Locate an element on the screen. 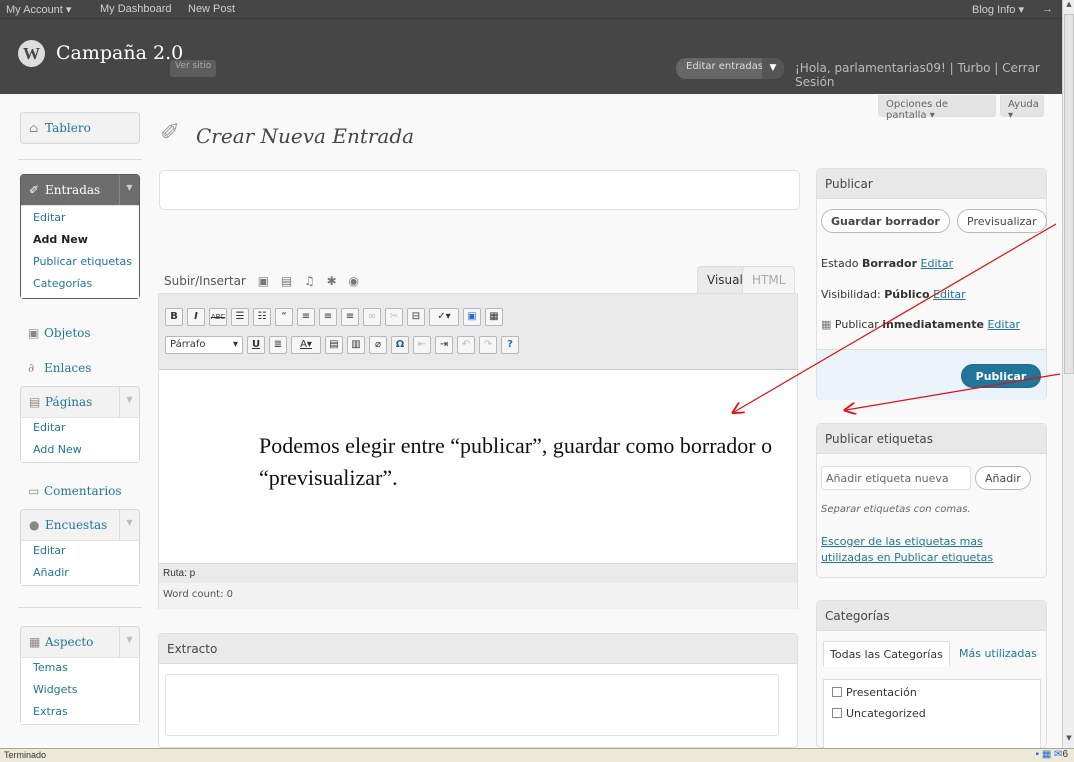 Image resolution: width=1074 pixels, height=762 pixels. tray-icon: ▦ is located at coordinates (1046, 754).